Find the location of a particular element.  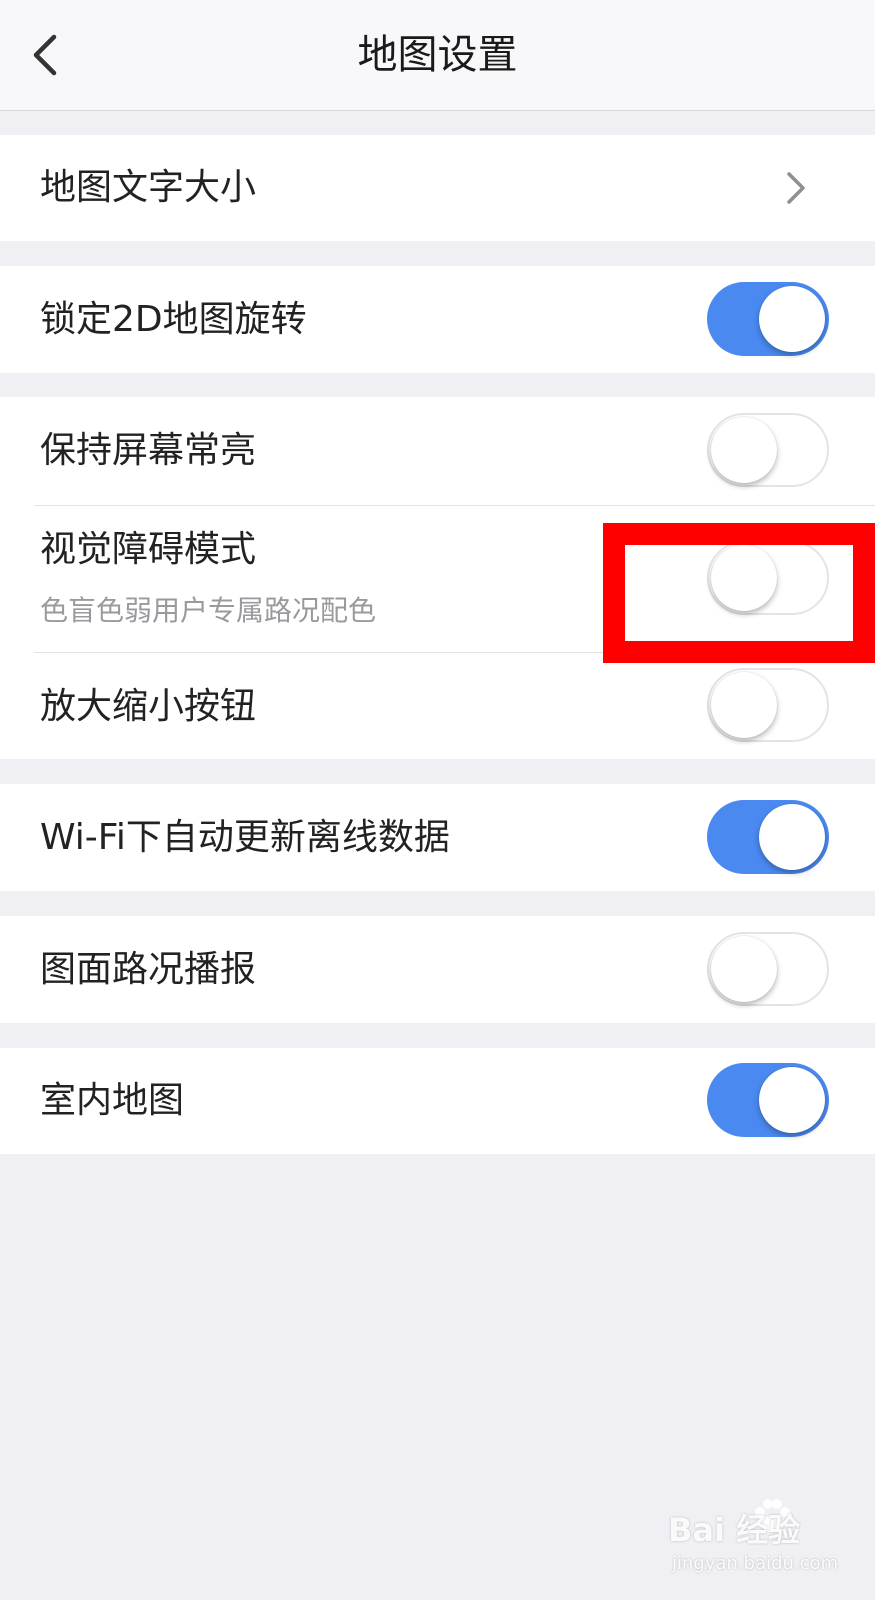

navigation-bar: 地图设置 is located at coordinates (437, 55).